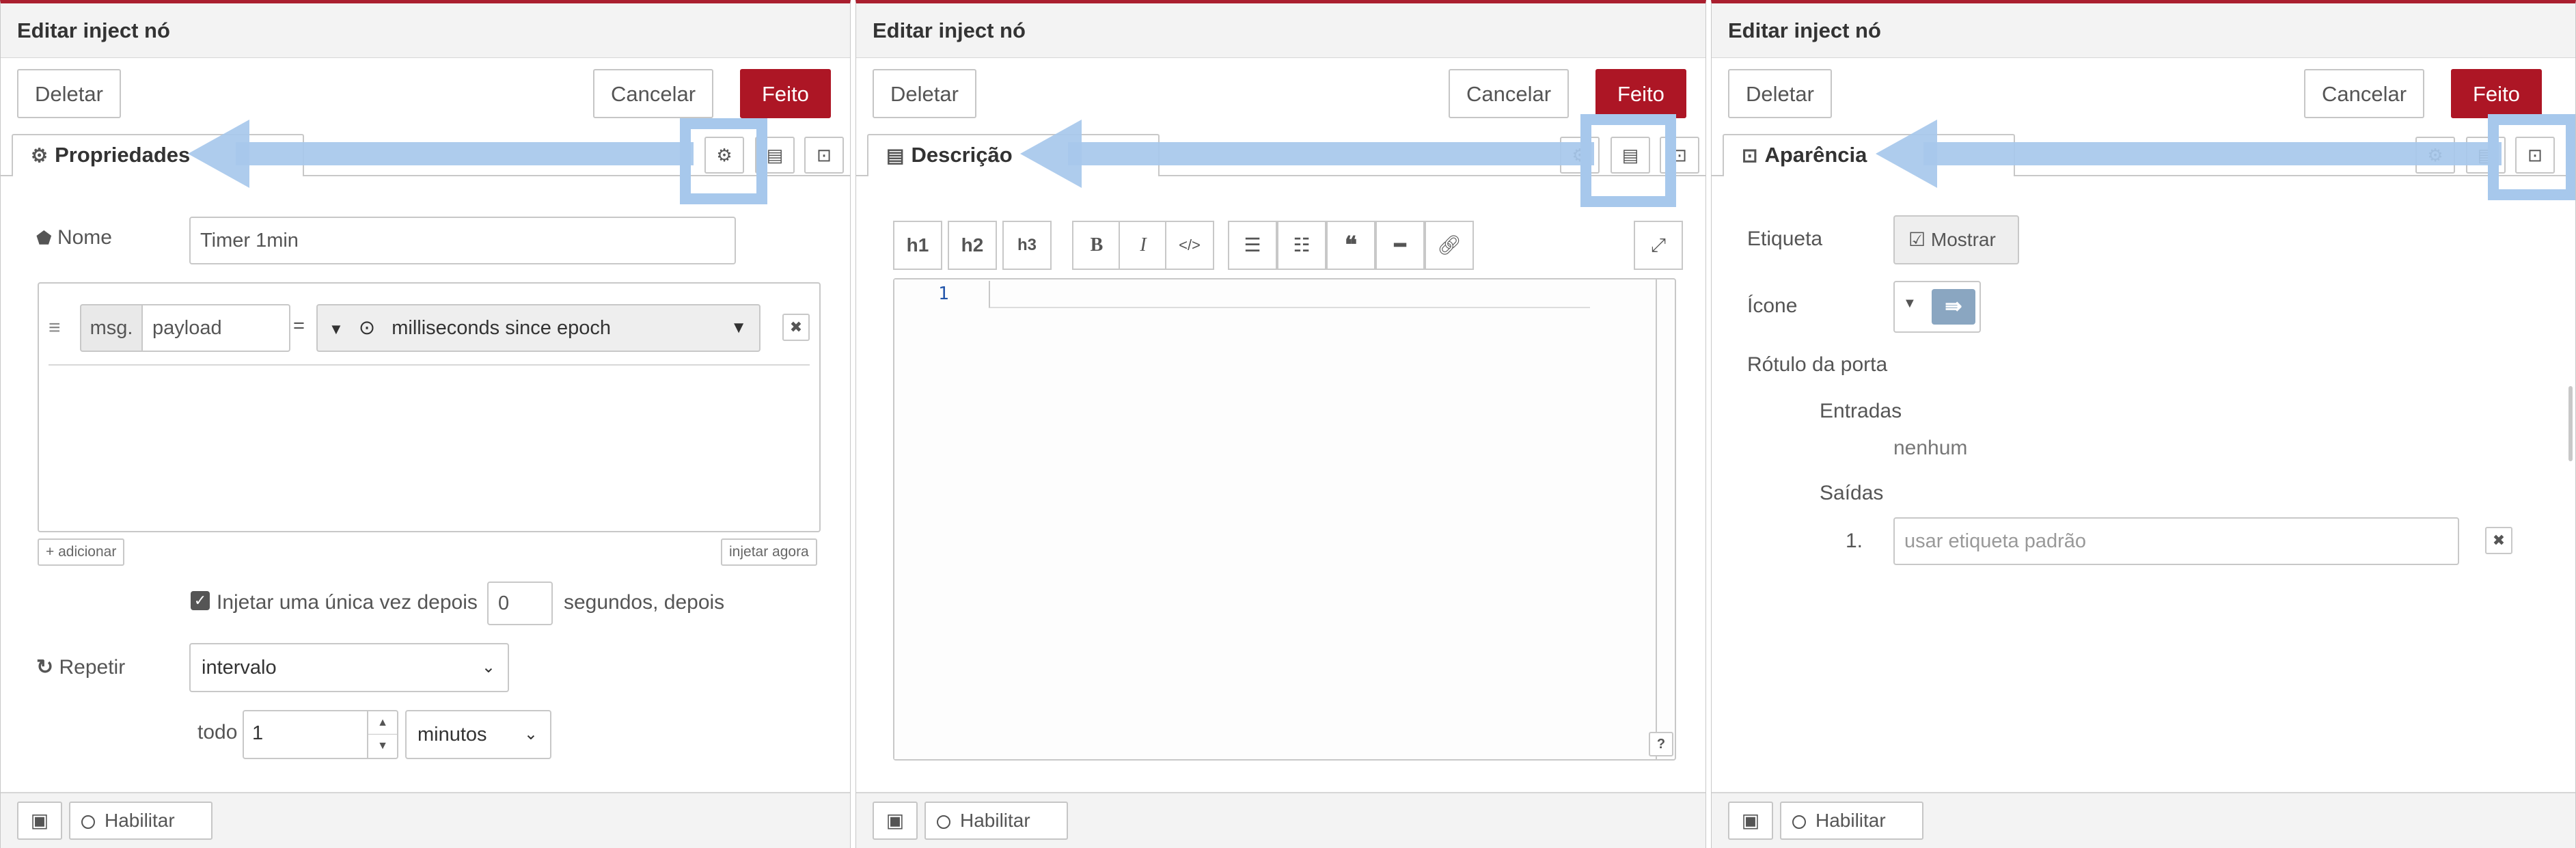 This screenshot has height=848, width=2576. I want to click on value-type-label: milliseconds since epoch, so click(501, 328).